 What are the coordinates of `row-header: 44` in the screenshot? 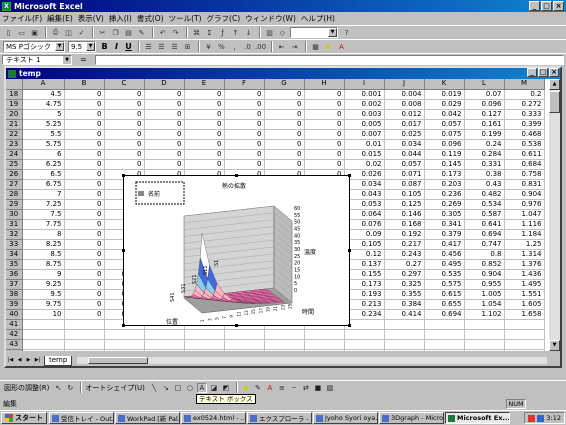 It's located at (14, 350).